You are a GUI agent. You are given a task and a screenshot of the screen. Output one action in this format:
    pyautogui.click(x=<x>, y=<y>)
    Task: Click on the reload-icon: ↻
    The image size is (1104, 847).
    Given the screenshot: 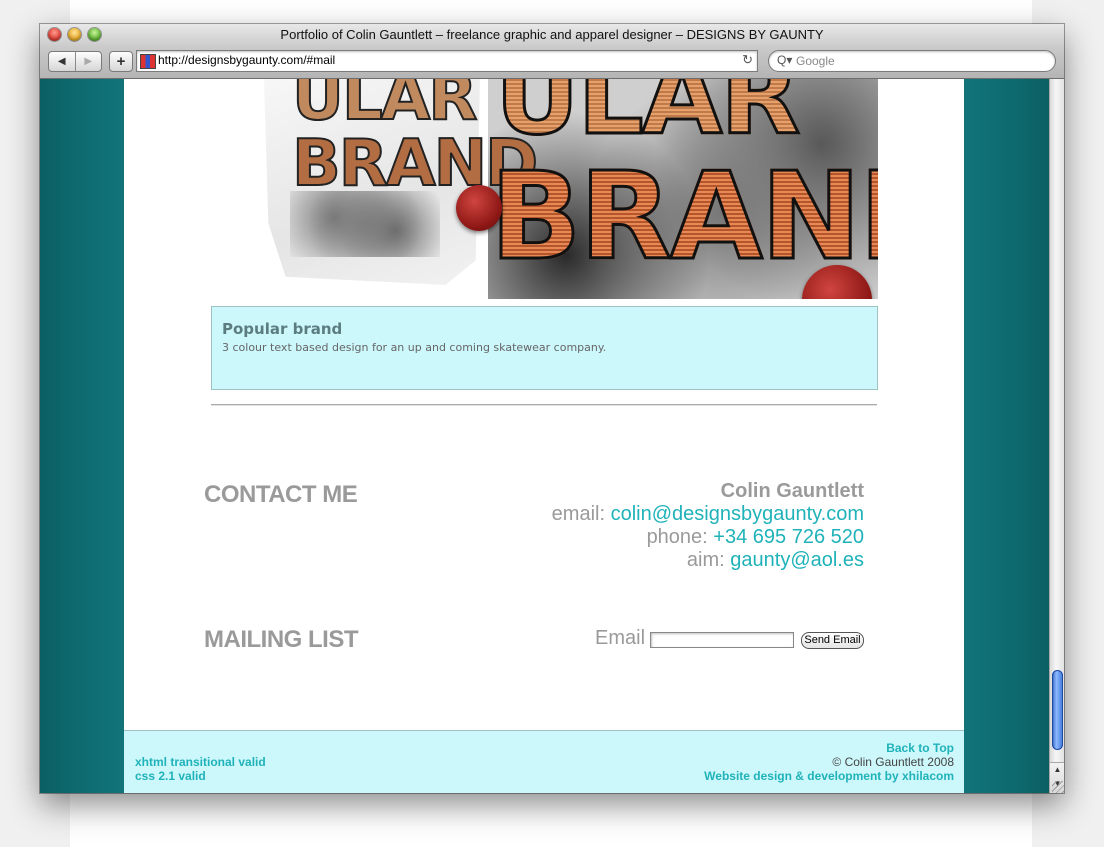 What is the action you would take?
    pyautogui.click(x=747, y=60)
    